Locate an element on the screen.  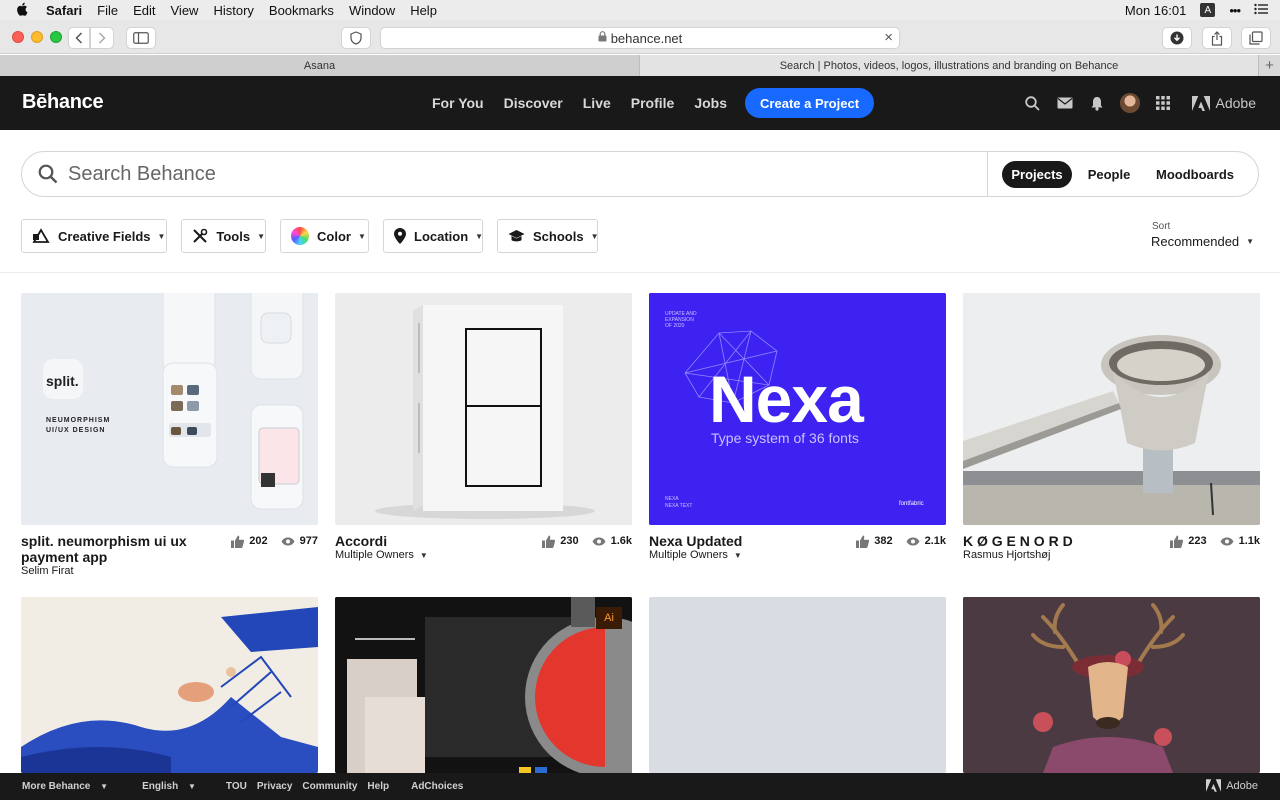
zoom-window-button is located at coordinates (56, 37).